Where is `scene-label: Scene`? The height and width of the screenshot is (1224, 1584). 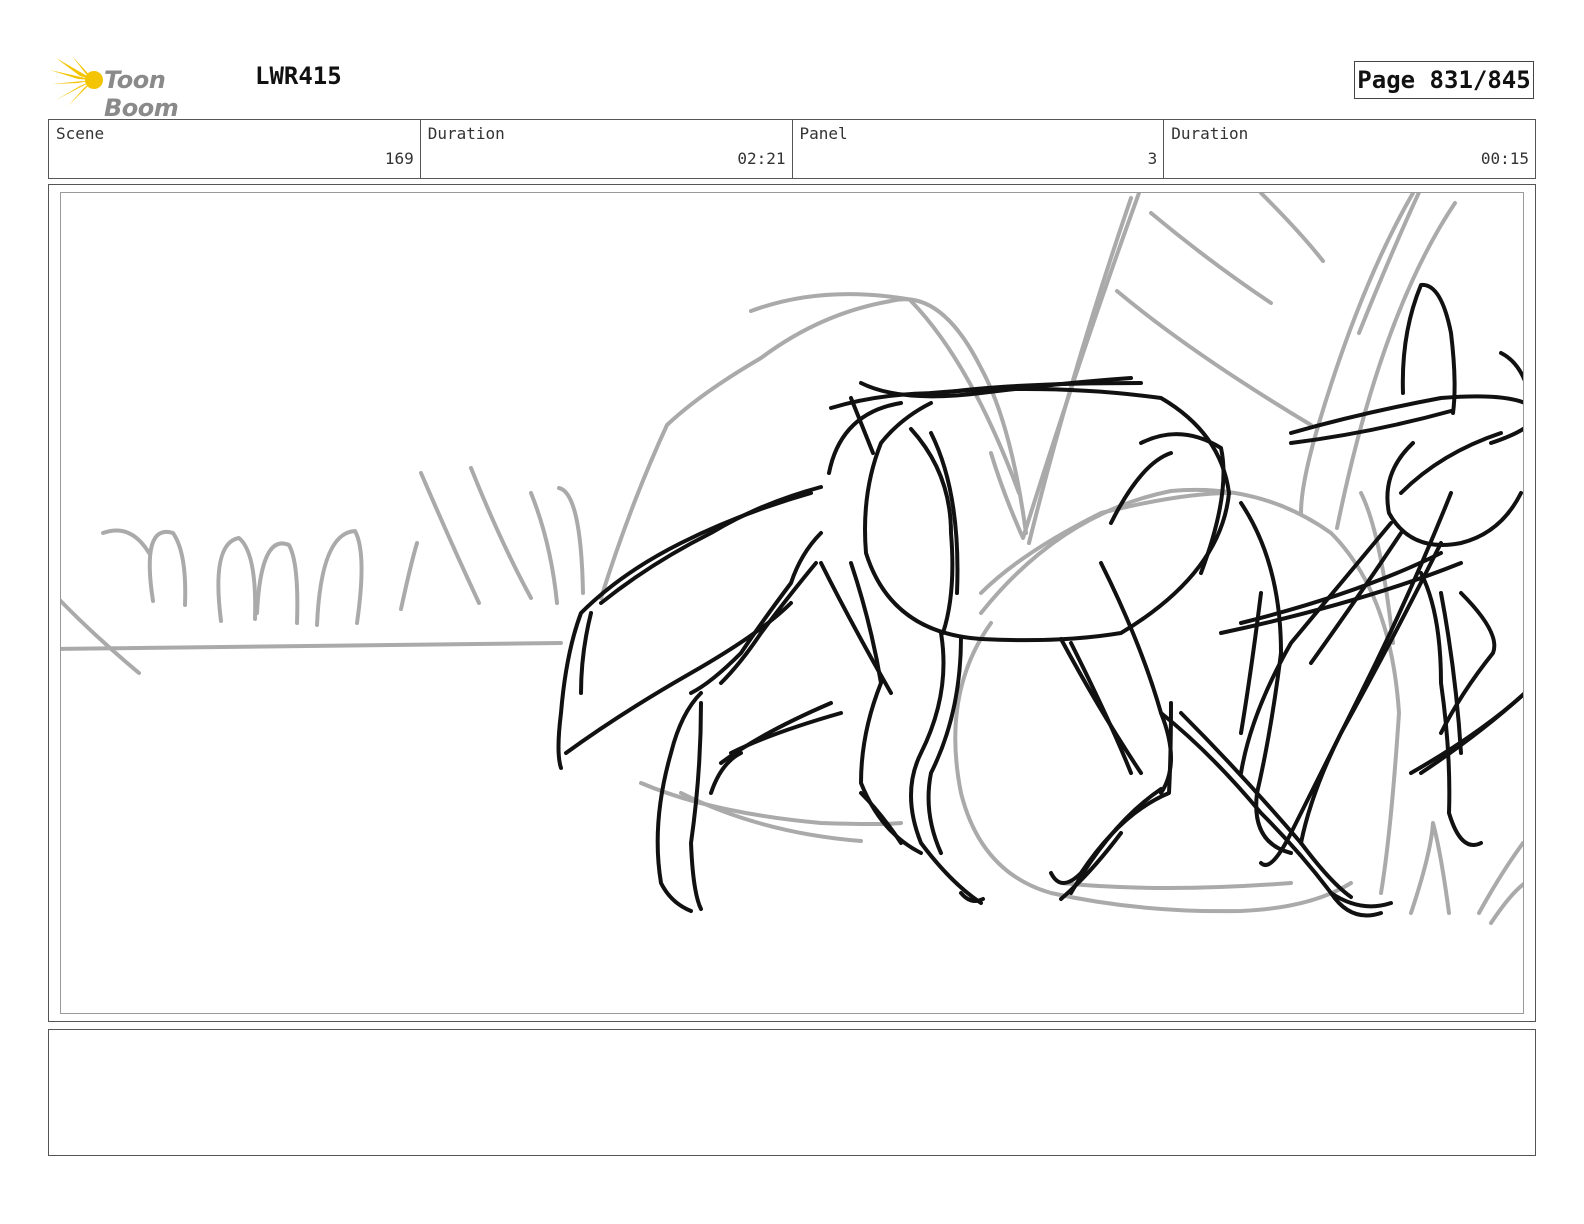
scene-label: Scene is located at coordinates (80, 133).